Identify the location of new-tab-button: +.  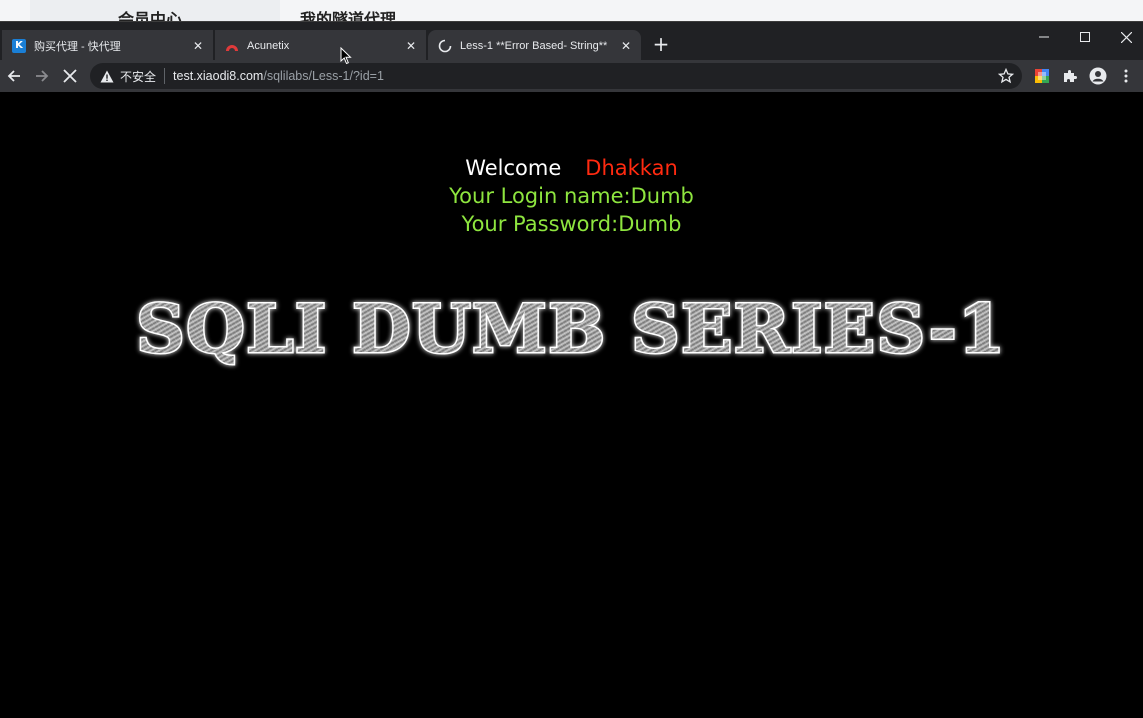
(661, 45).